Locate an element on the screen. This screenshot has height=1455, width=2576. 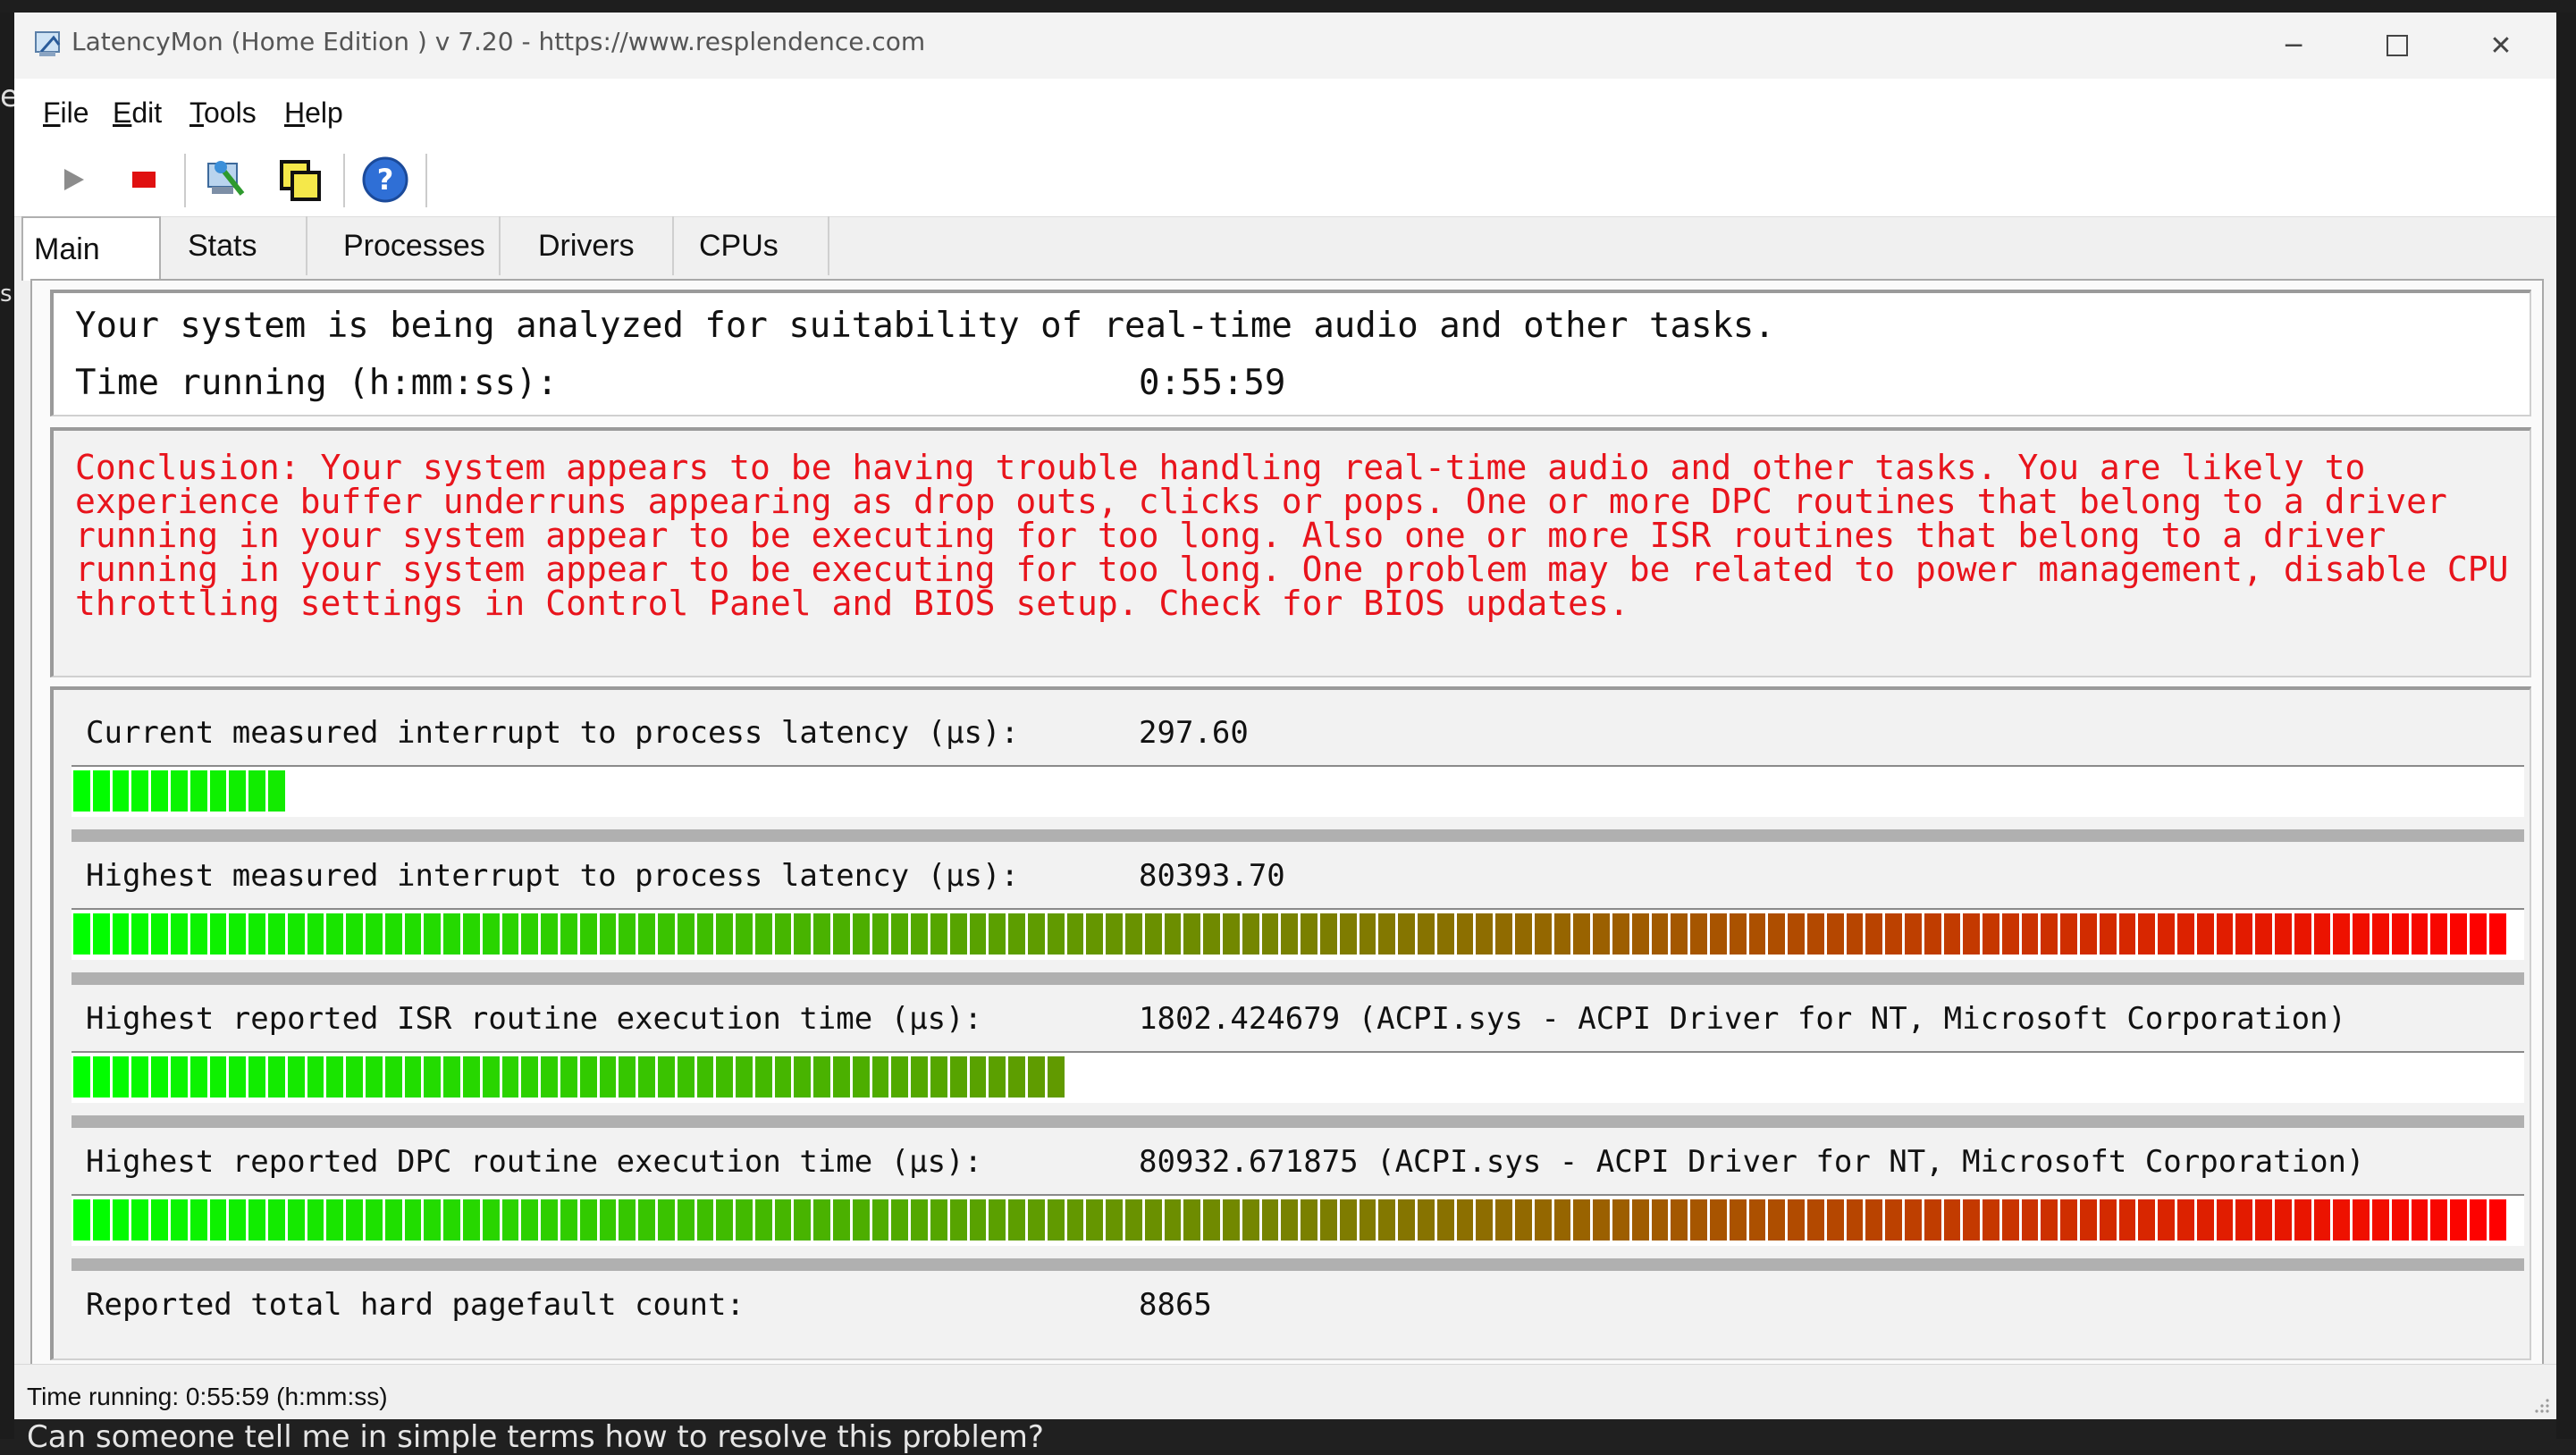
menu-bar: File Edit Tools Help is located at coordinates (1285, 112).